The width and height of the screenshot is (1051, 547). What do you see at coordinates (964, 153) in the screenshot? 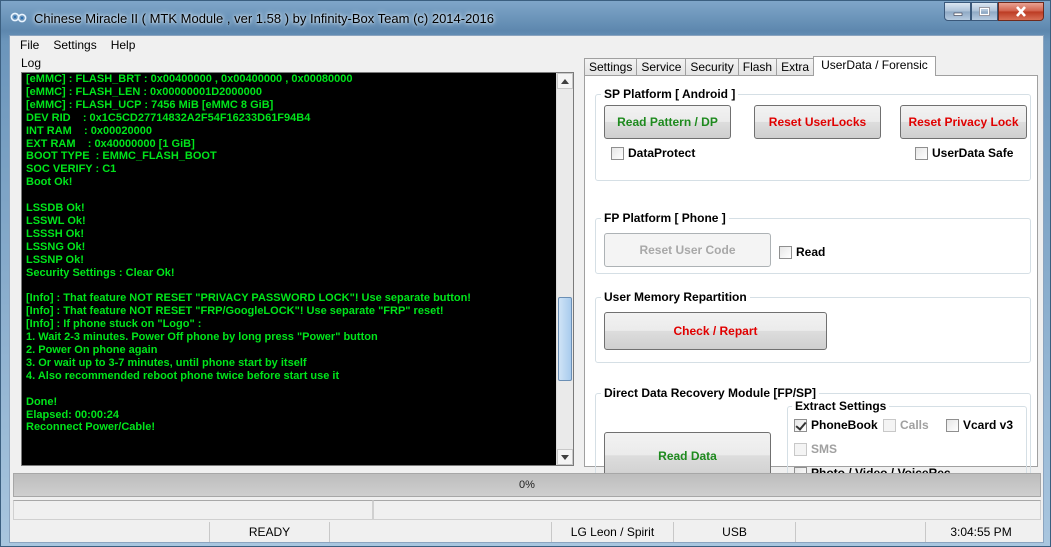
I see `userdata-safe-checkbox: UserData Safe` at bounding box center [964, 153].